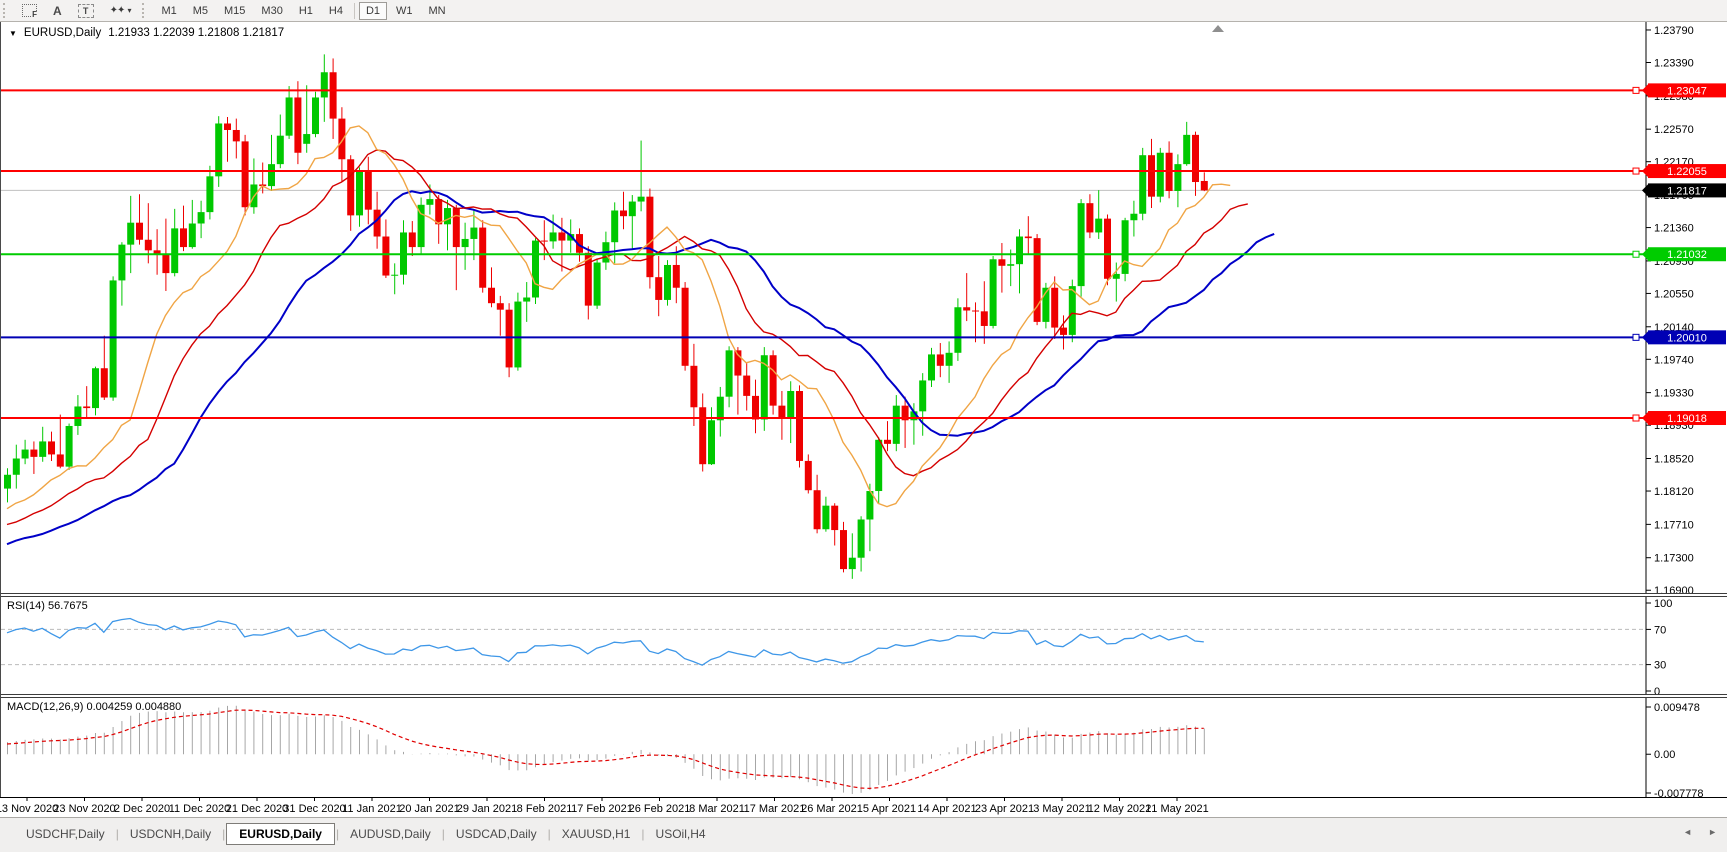 The image size is (1727, 852). What do you see at coordinates (681, 834) in the screenshot?
I see `chart-tab-usoil: USOil,H4` at bounding box center [681, 834].